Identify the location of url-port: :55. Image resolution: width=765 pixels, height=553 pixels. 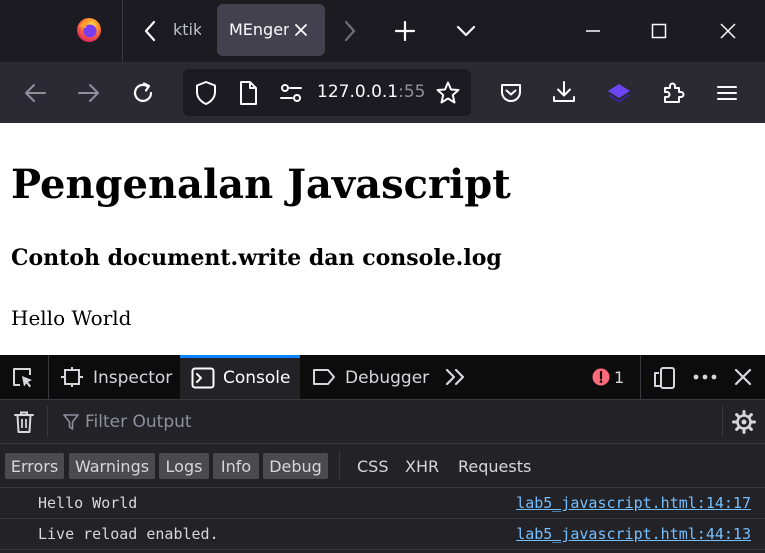
(411, 92).